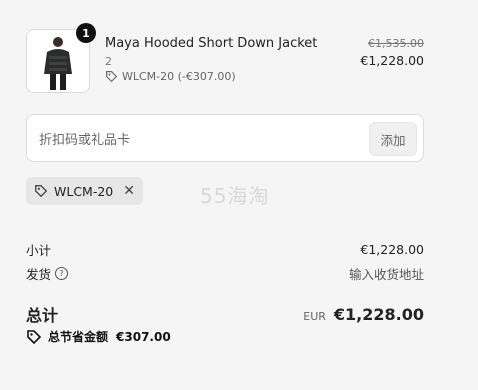 Image resolution: width=478 pixels, height=390 pixels. I want to click on applied-code-chip: WLCM-20 ✕, so click(84, 191).